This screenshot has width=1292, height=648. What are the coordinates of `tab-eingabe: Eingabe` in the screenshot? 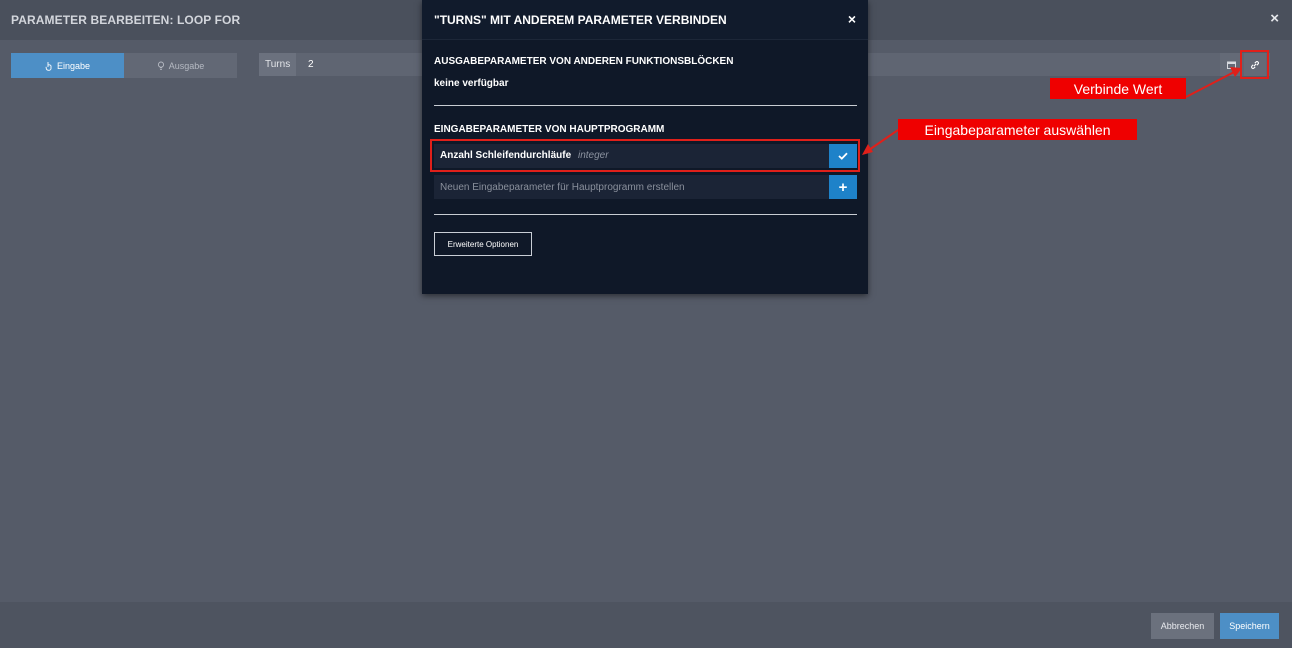 It's located at (67, 65).